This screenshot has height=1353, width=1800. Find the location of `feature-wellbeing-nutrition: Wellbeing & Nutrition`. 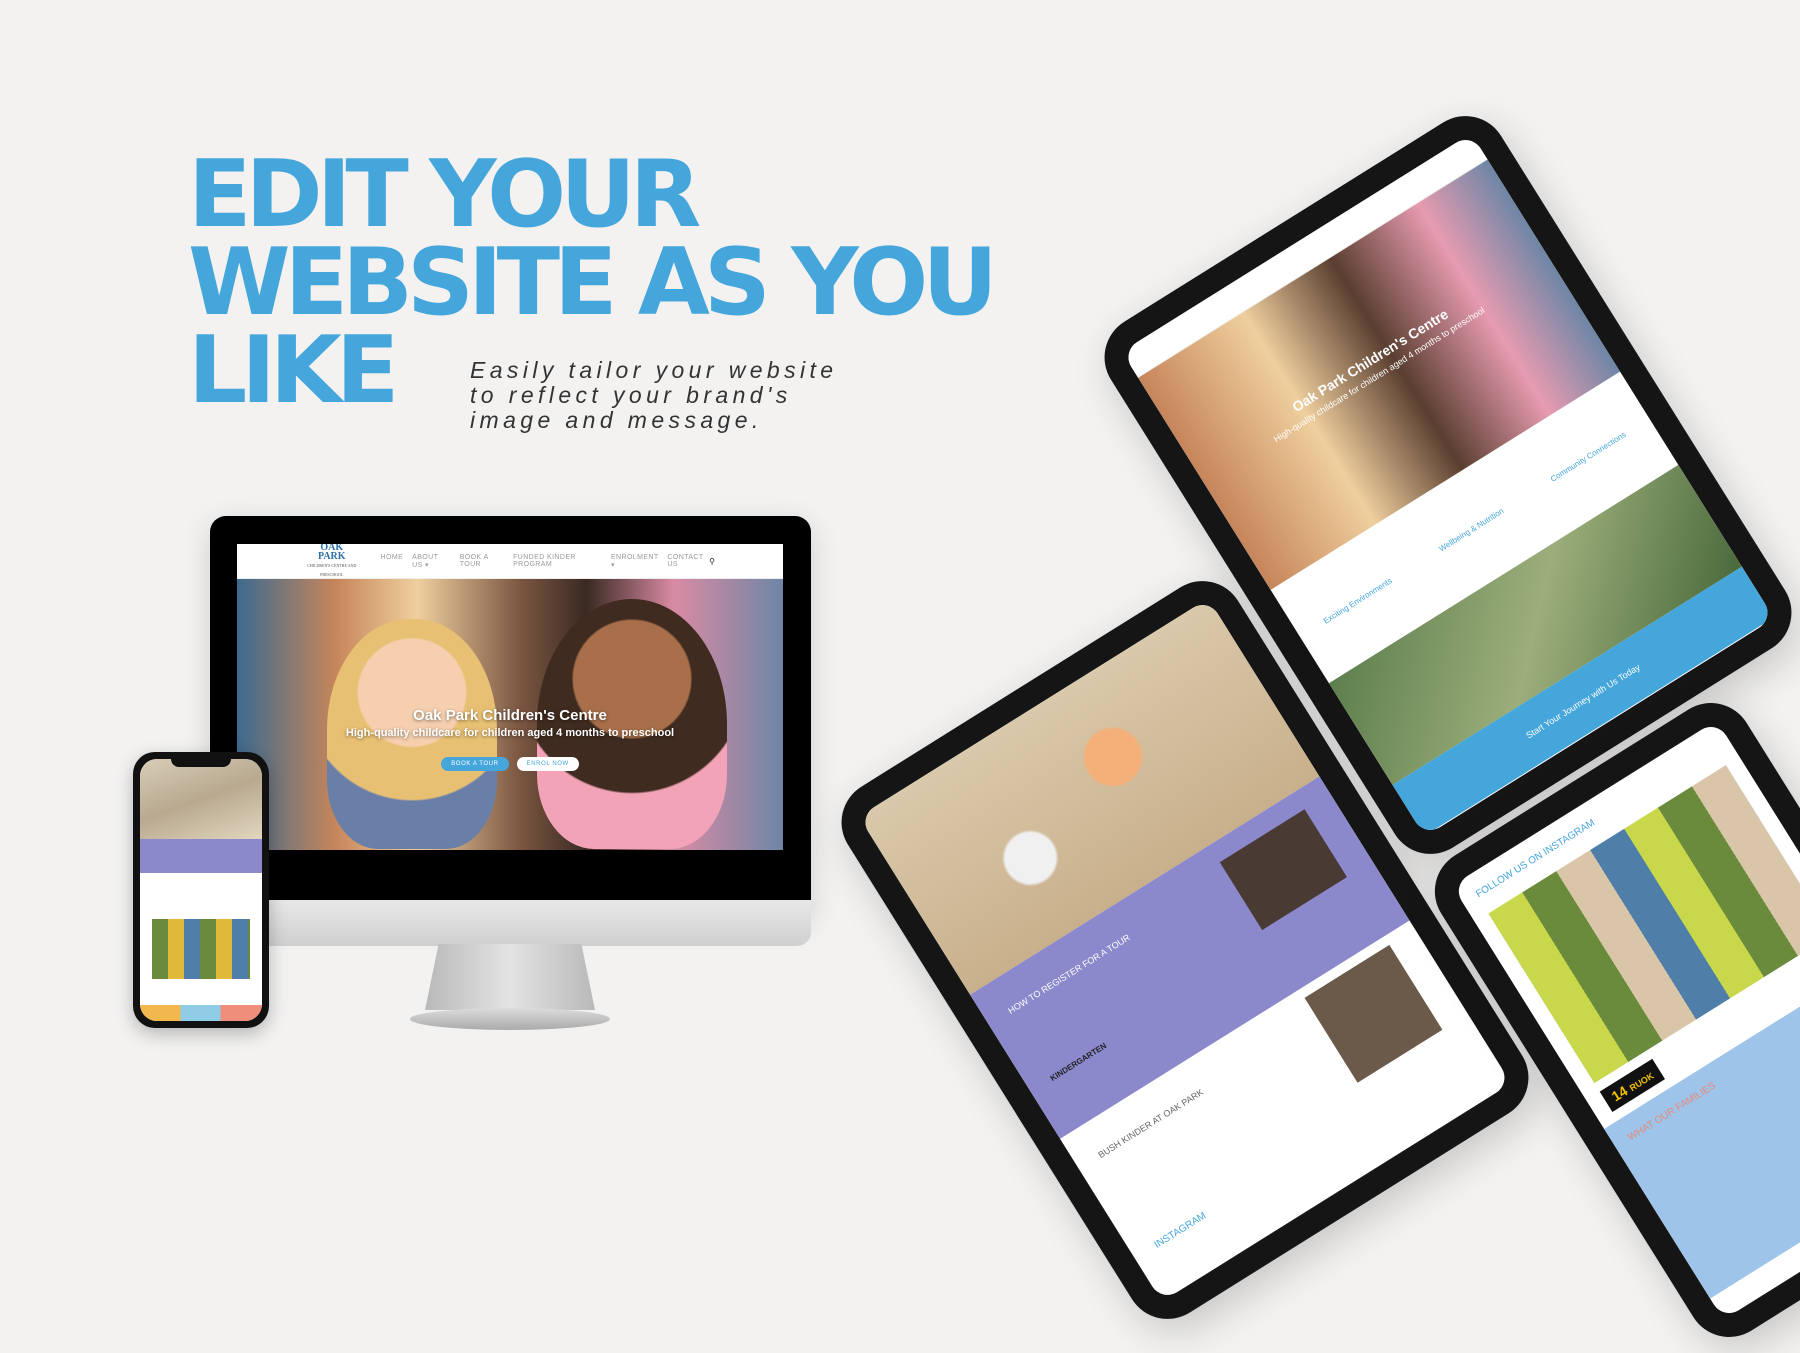

feature-wellbeing-nutrition: Wellbeing & Nutrition is located at coordinates (1471, 529).